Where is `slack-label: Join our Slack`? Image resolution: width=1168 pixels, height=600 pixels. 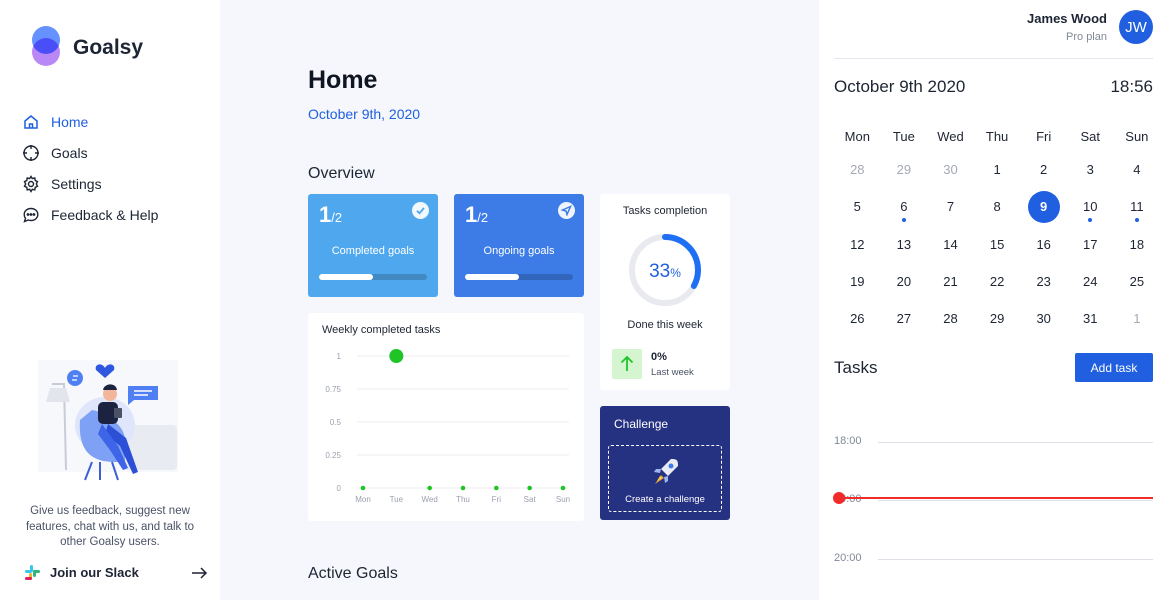 slack-label: Join our Slack is located at coordinates (94, 572).